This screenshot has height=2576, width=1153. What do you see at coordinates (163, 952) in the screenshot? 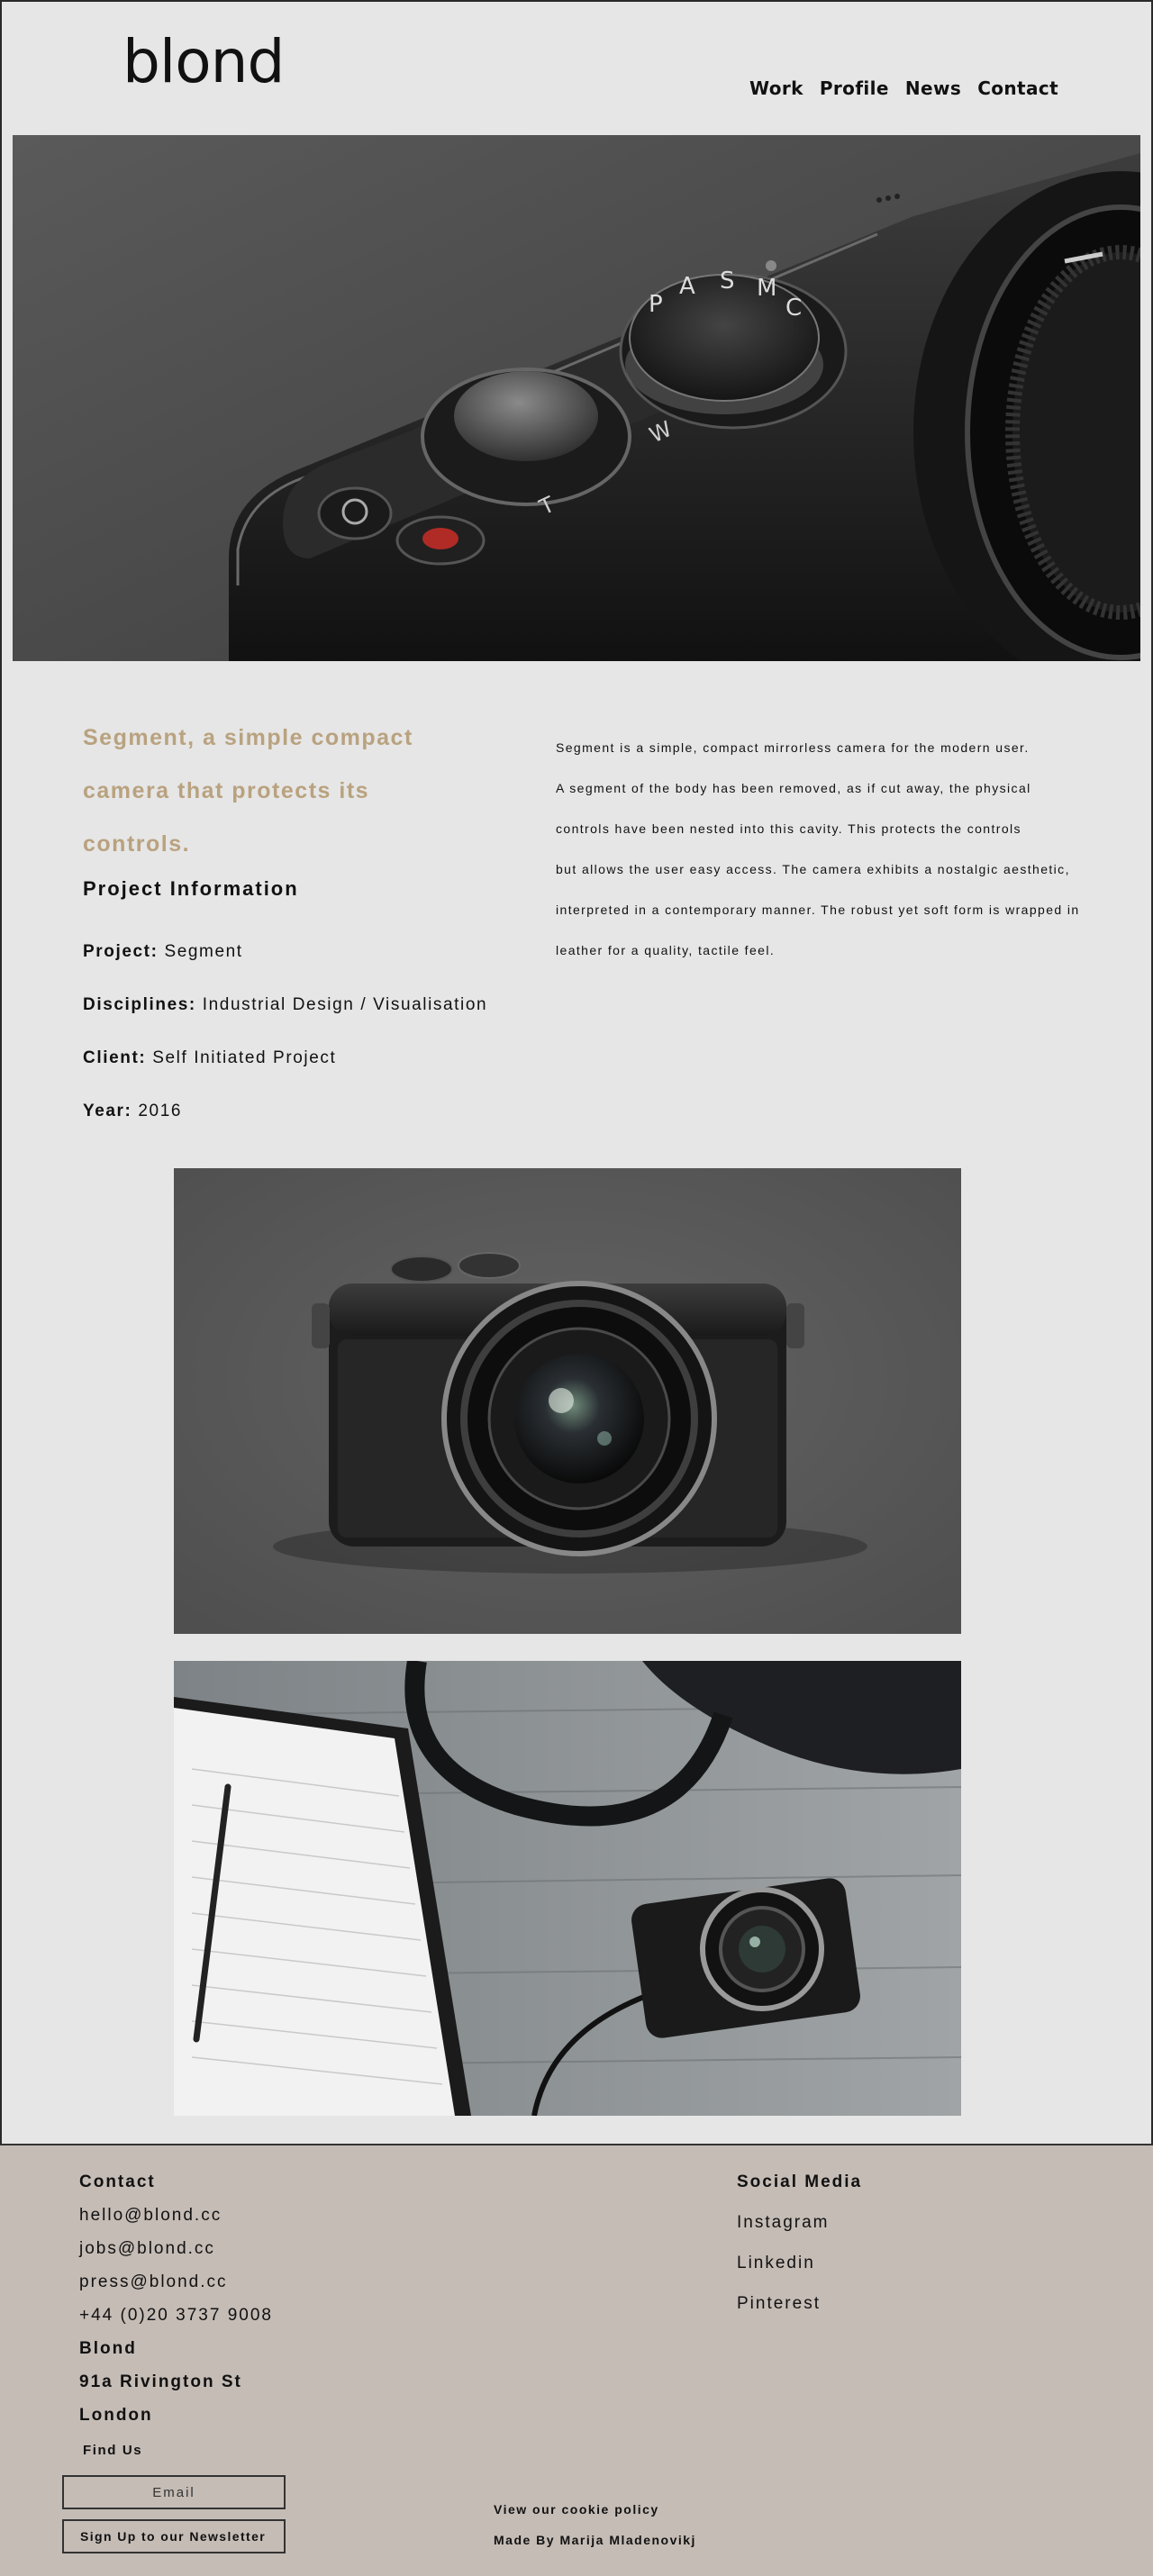
I see `meta-project: Project: Segment` at bounding box center [163, 952].